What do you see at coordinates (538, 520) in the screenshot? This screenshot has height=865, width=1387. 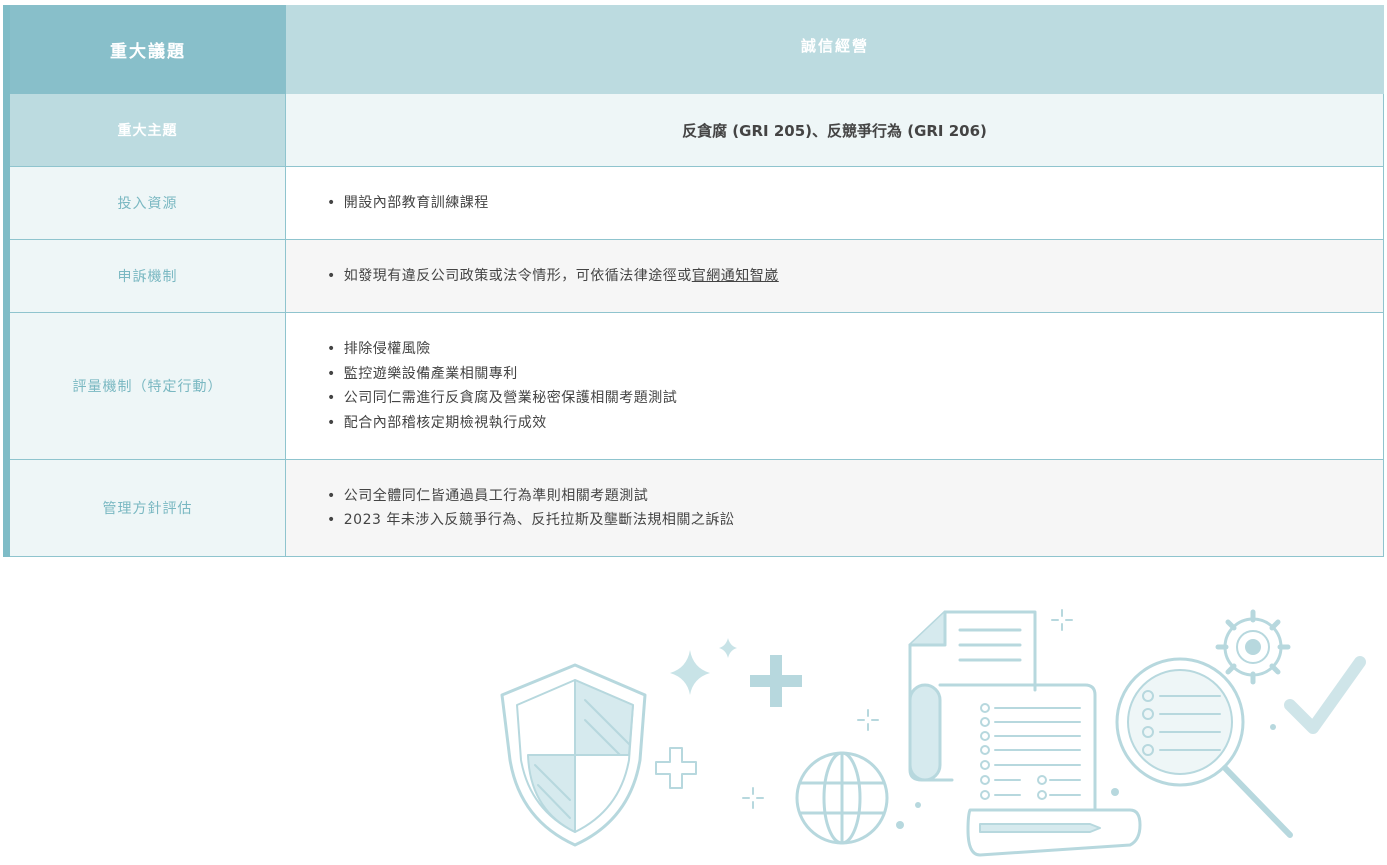 I see `list-item: 2023 年未涉入反競爭行為、反托拉斯及壟斷法規相關之訴訟` at bounding box center [538, 520].